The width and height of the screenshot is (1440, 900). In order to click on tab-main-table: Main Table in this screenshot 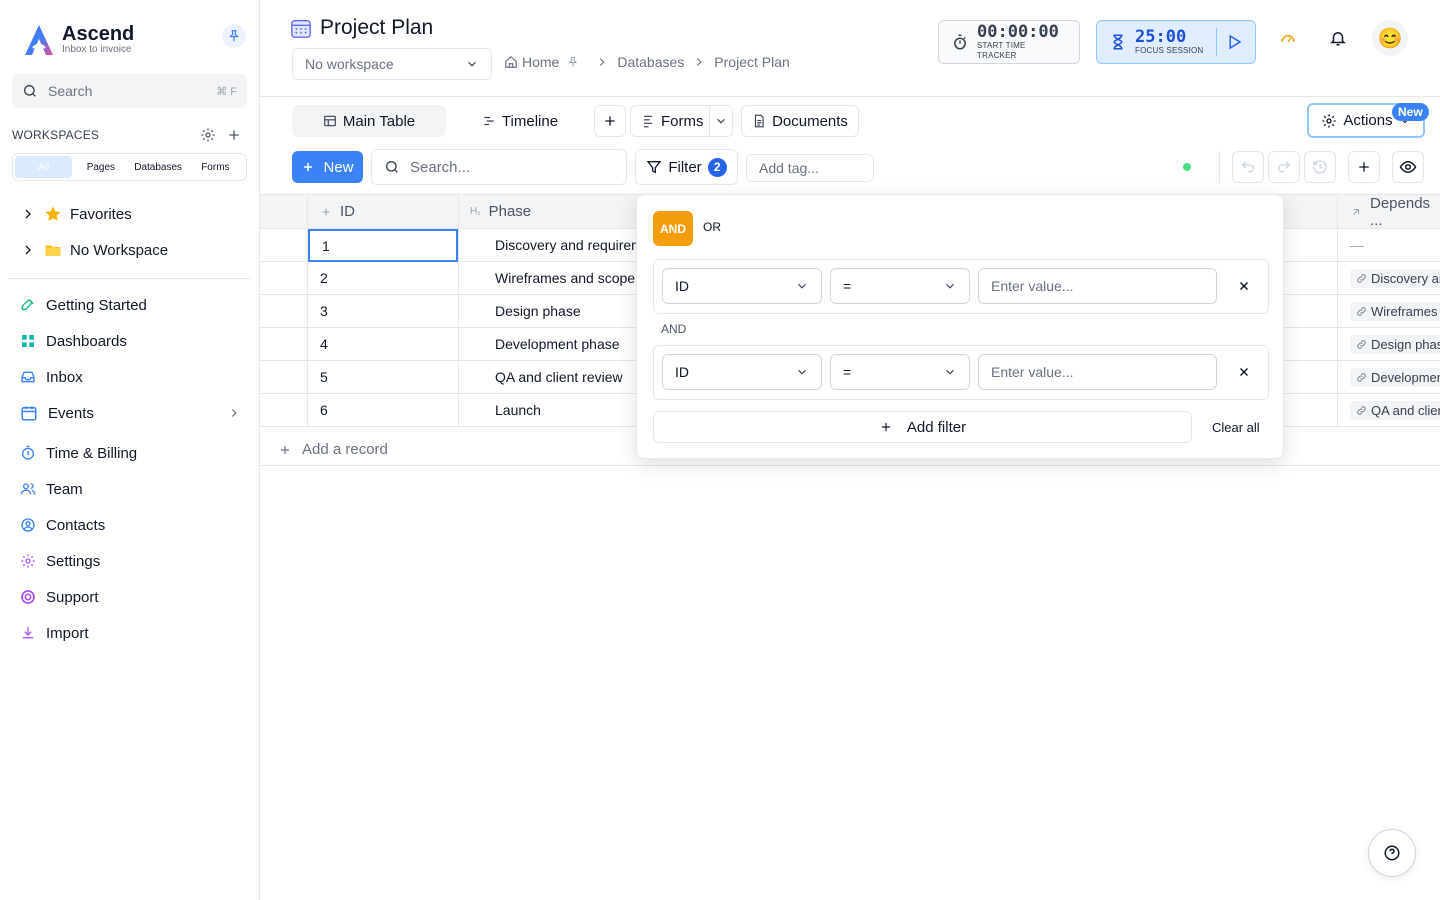, I will do `click(369, 121)`.